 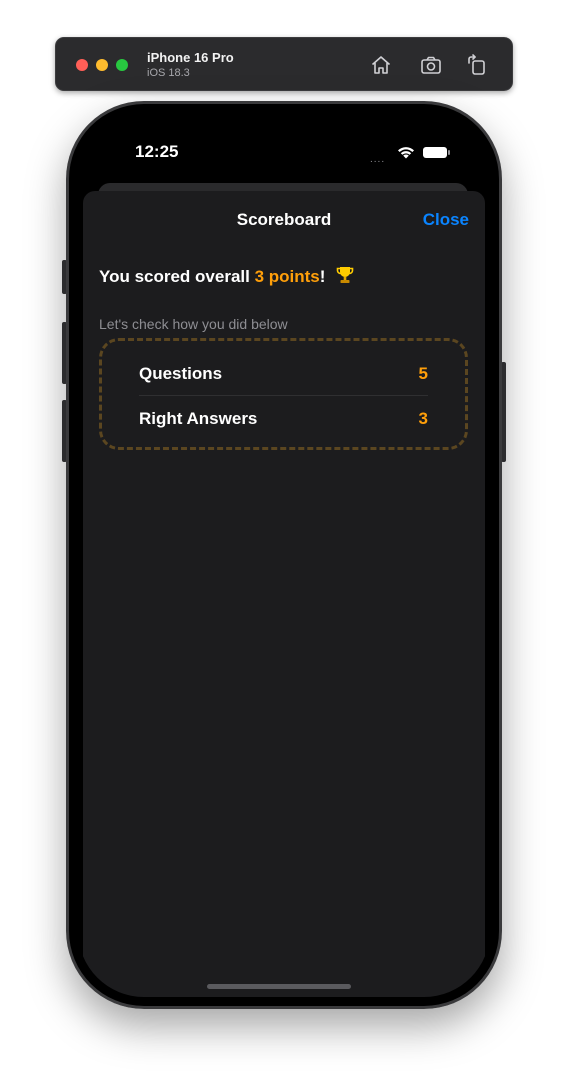 I want to click on stat-label: Questions, so click(x=181, y=373).